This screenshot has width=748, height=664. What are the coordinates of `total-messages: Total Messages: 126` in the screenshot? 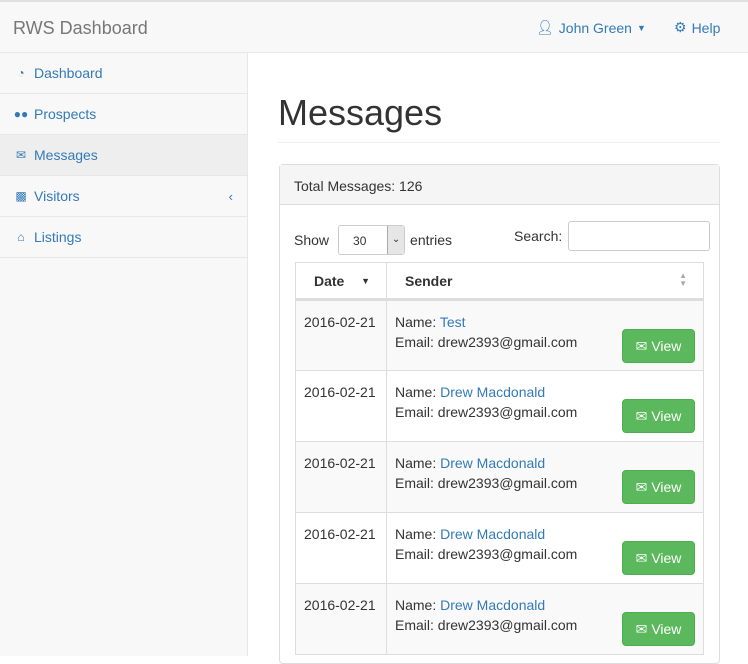 It's located at (499, 185).